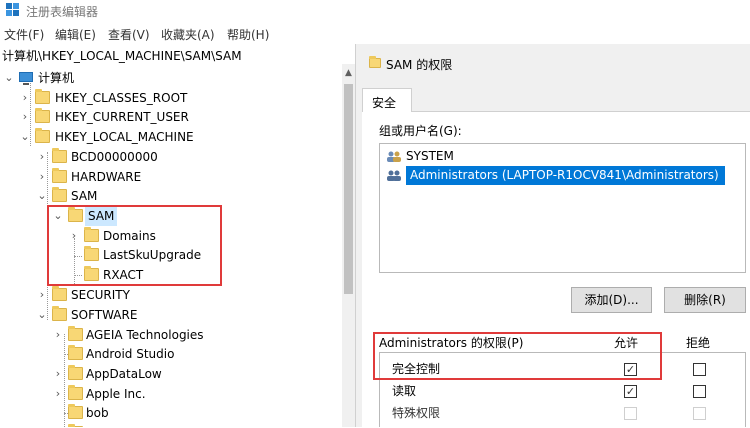 This screenshot has height=428, width=750. I want to click on scroll-up-icon: ▲, so click(348, 74).